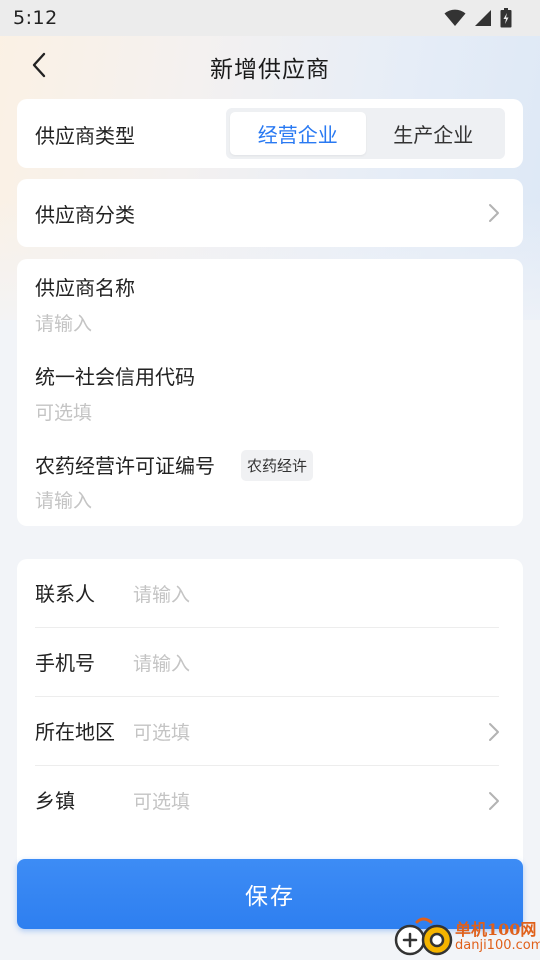  I want to click on signal-icon, so click(483, 18).